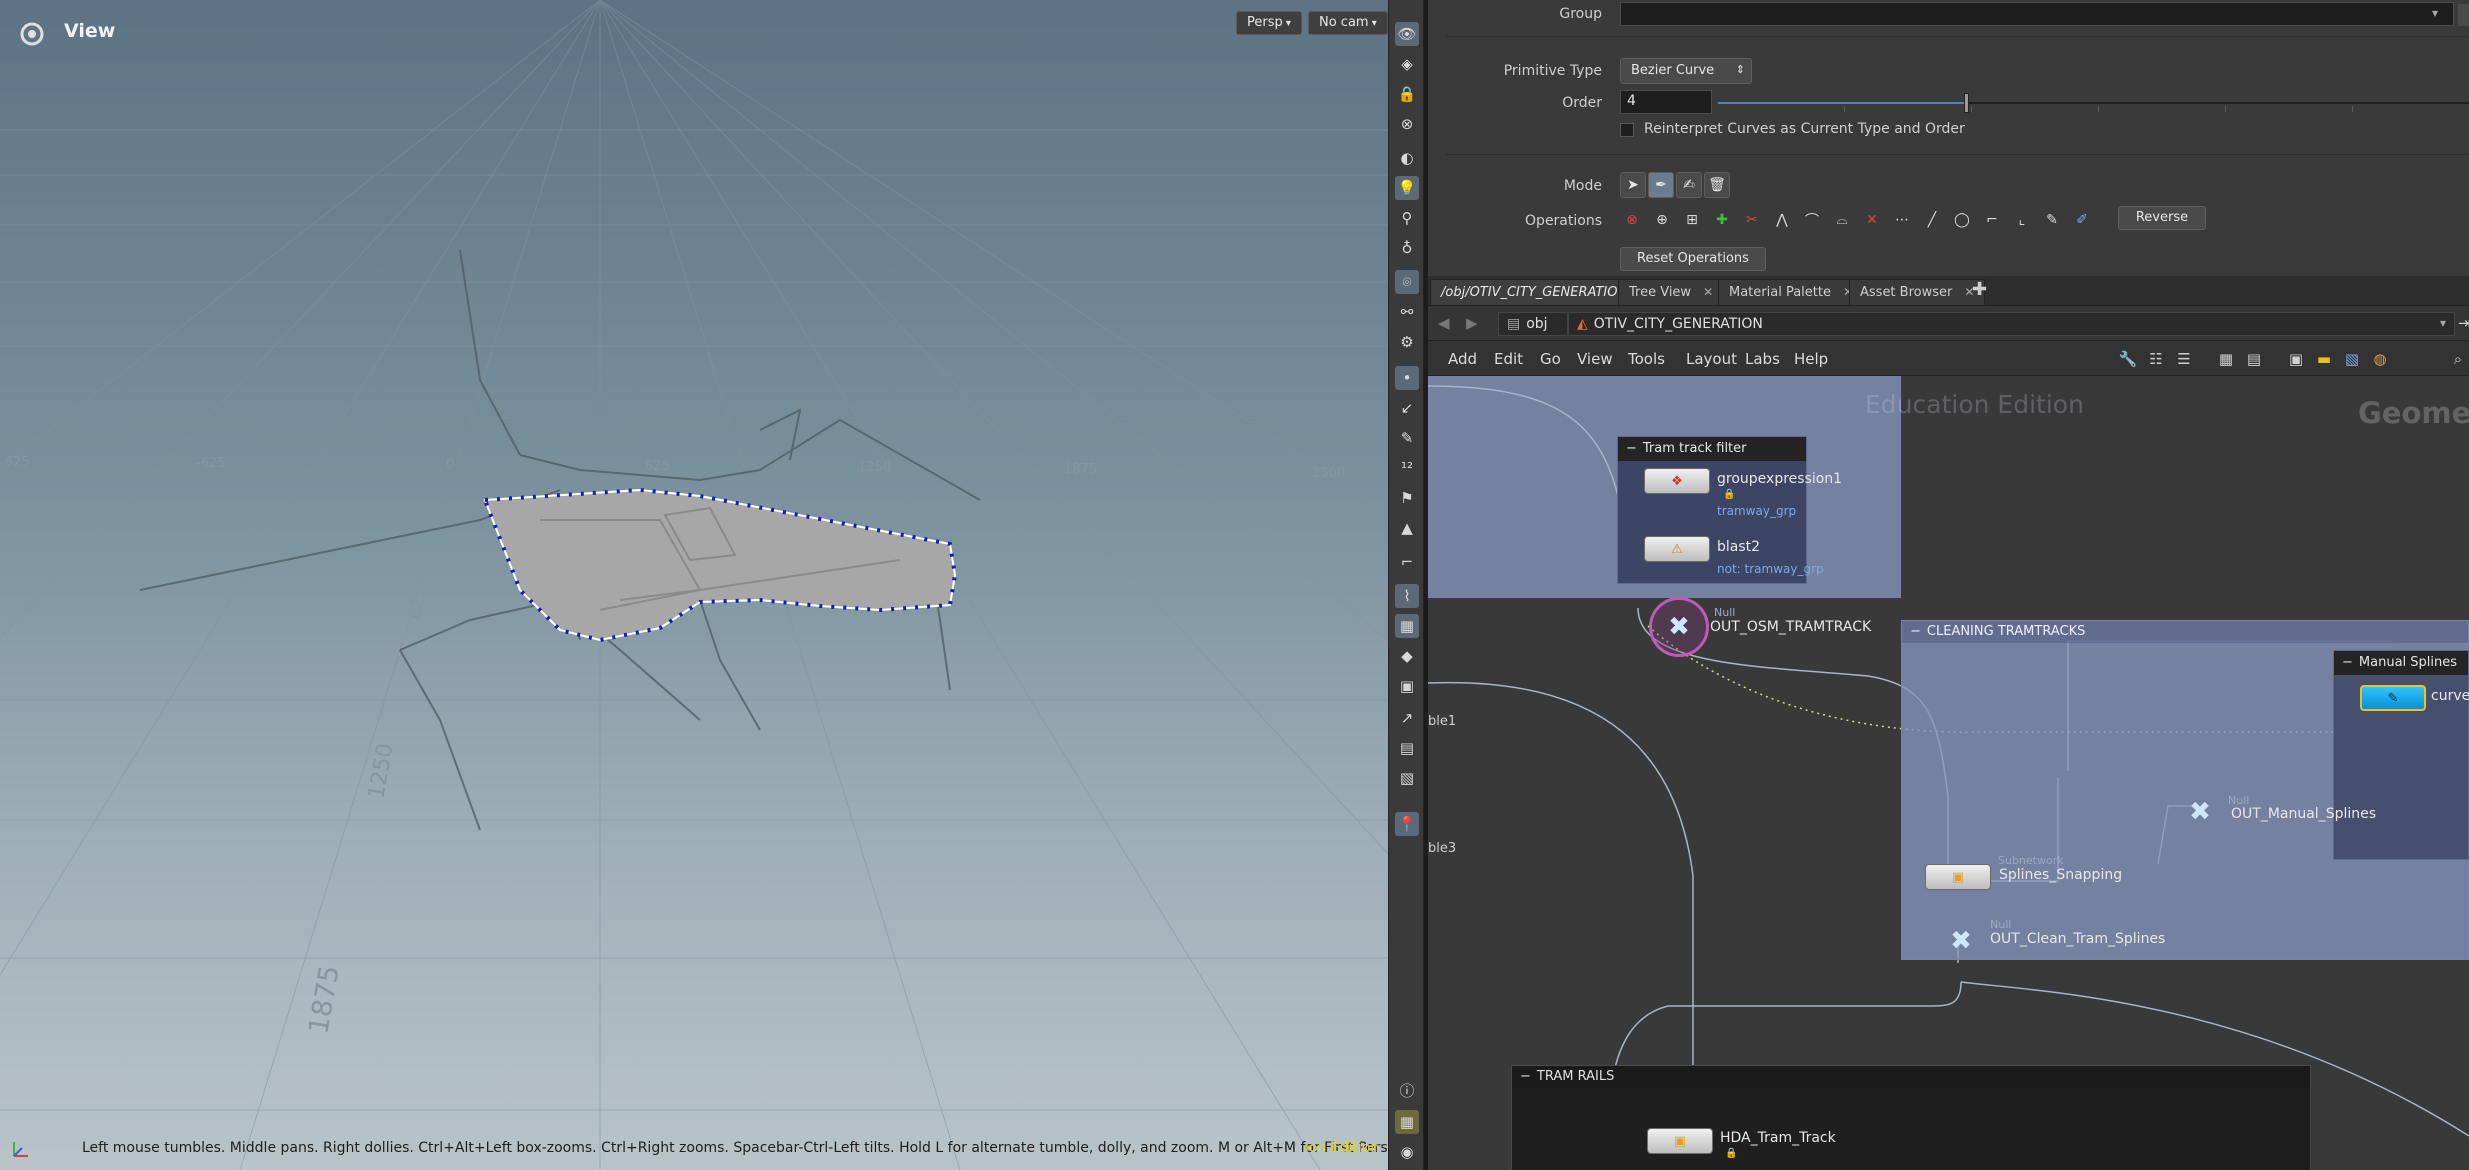  I want to click on op-circle-icon: ◯, so click(1962, 220).